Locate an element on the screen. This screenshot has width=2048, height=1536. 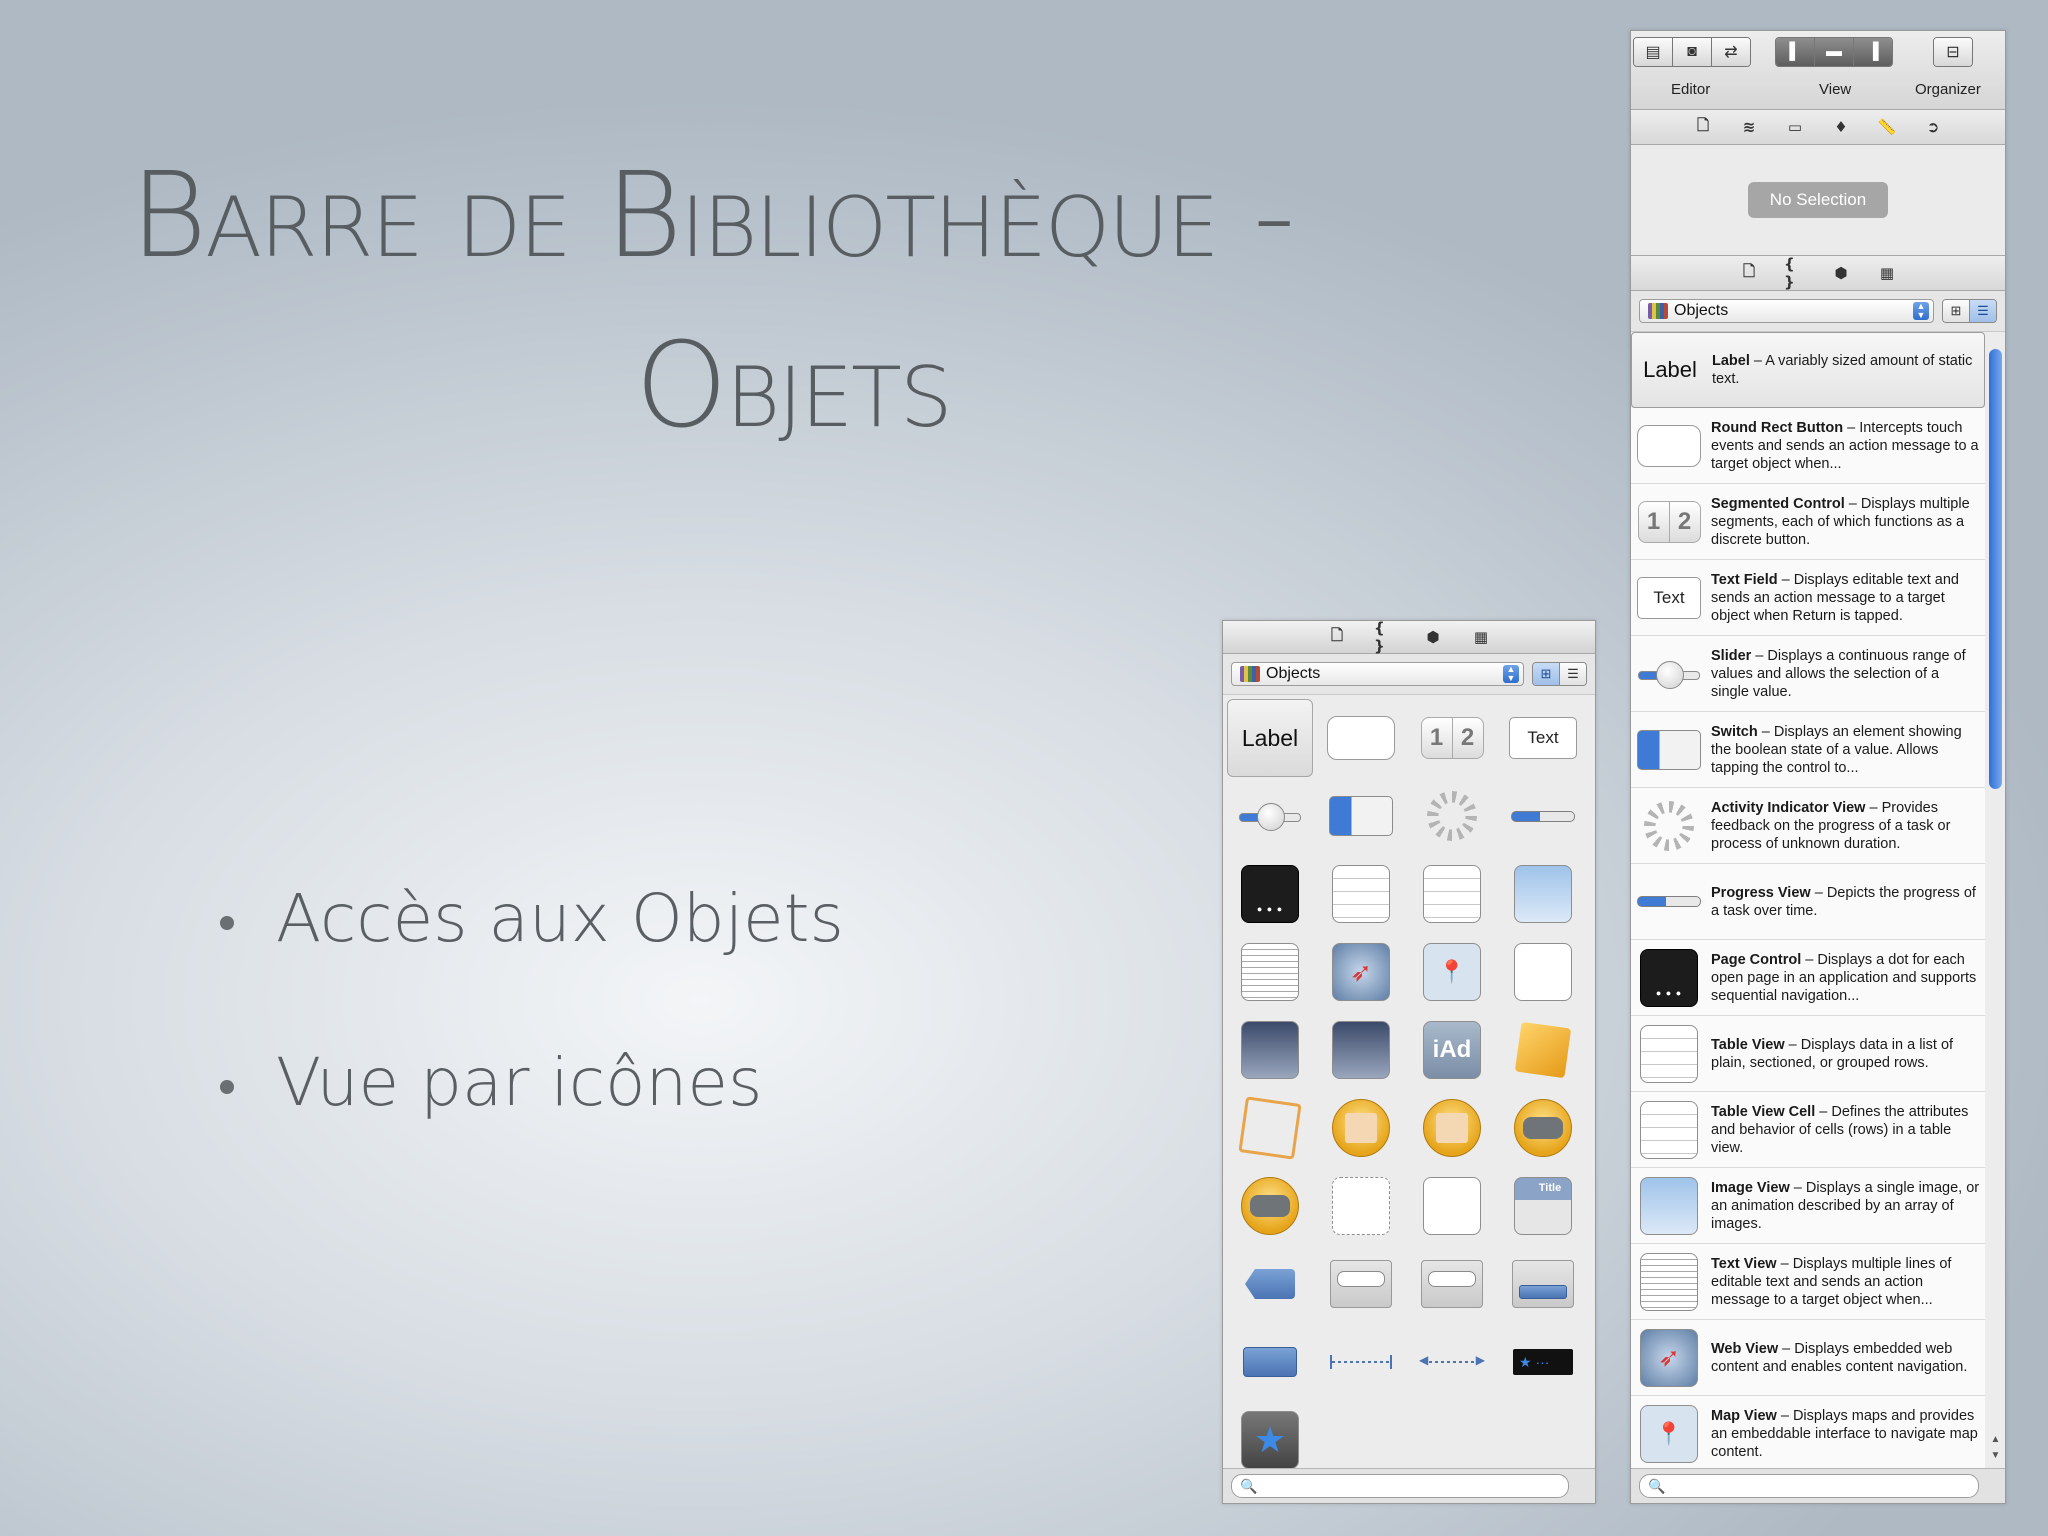
view-icon is located at coordinates (1452, 1206).